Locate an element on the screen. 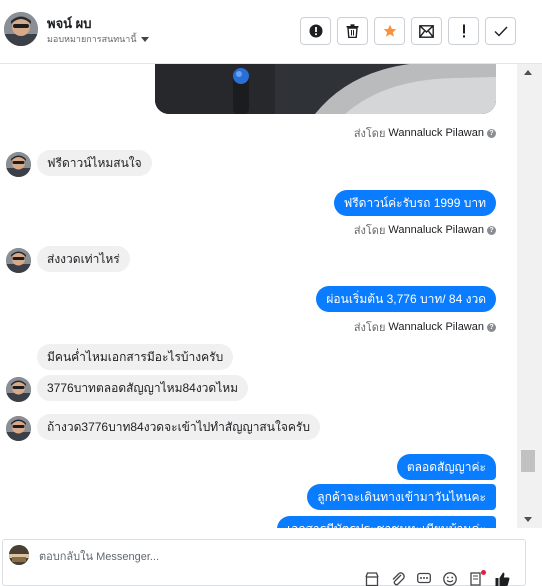  star-button is located at coordinates (389, 31).